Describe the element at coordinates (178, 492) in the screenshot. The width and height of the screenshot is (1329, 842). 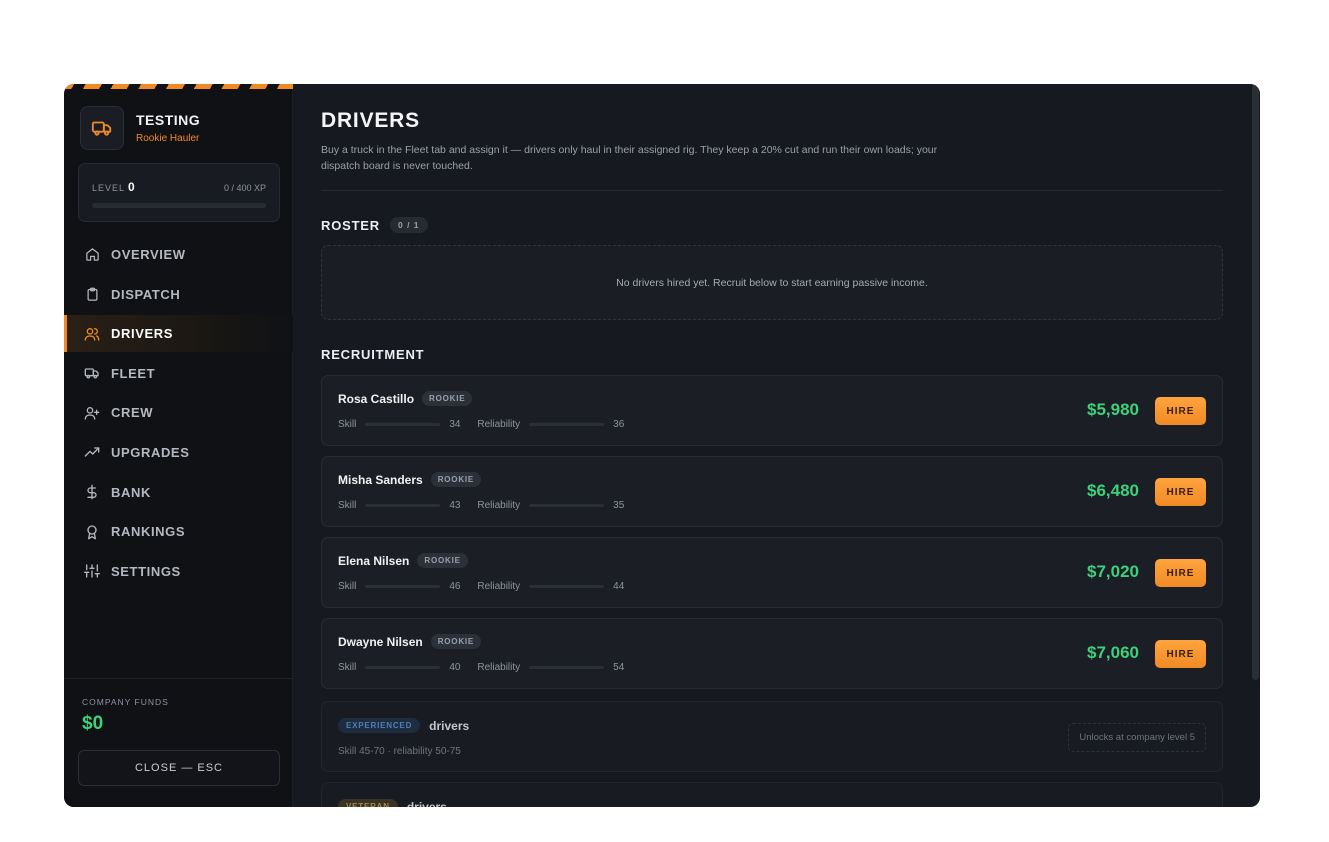
I see `sidebar-item-bank: BANK` at that location.